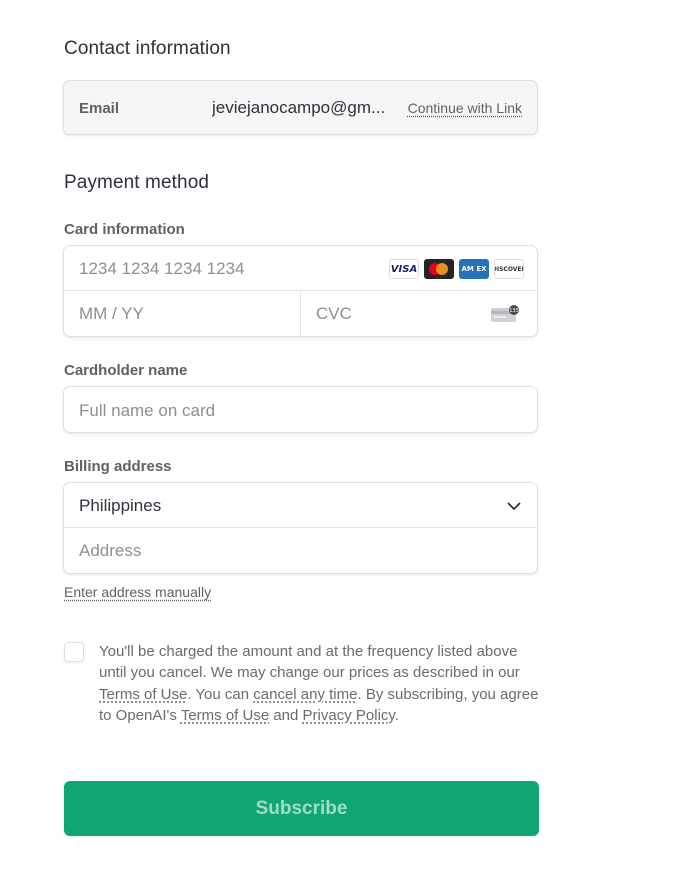 Image resolution: width=684 pixels, height=872 pixels. Describe the element at coordinates (300, 505) in the screenshot. I see `country-select: Philippines` at that location.